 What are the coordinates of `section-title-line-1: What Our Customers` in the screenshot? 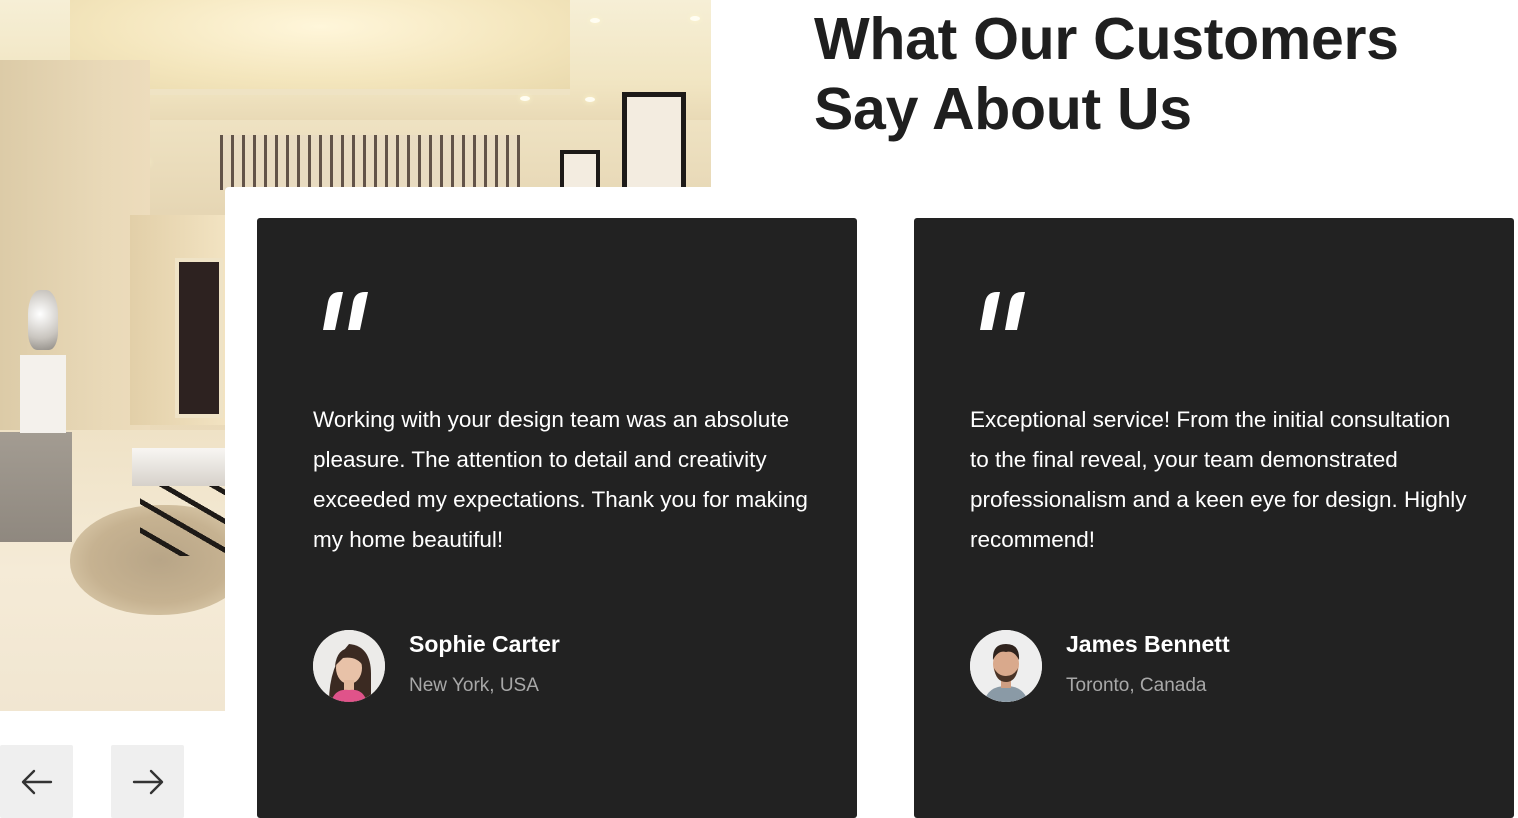 It's located at (1106, 39).